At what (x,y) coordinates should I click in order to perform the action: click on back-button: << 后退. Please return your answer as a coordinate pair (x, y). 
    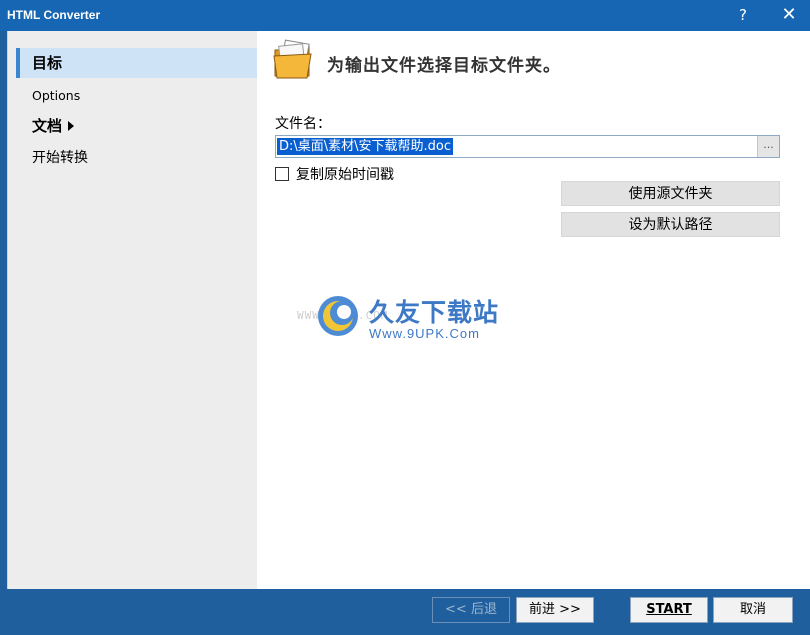
    Looking at the image, I should click on (471, 610).